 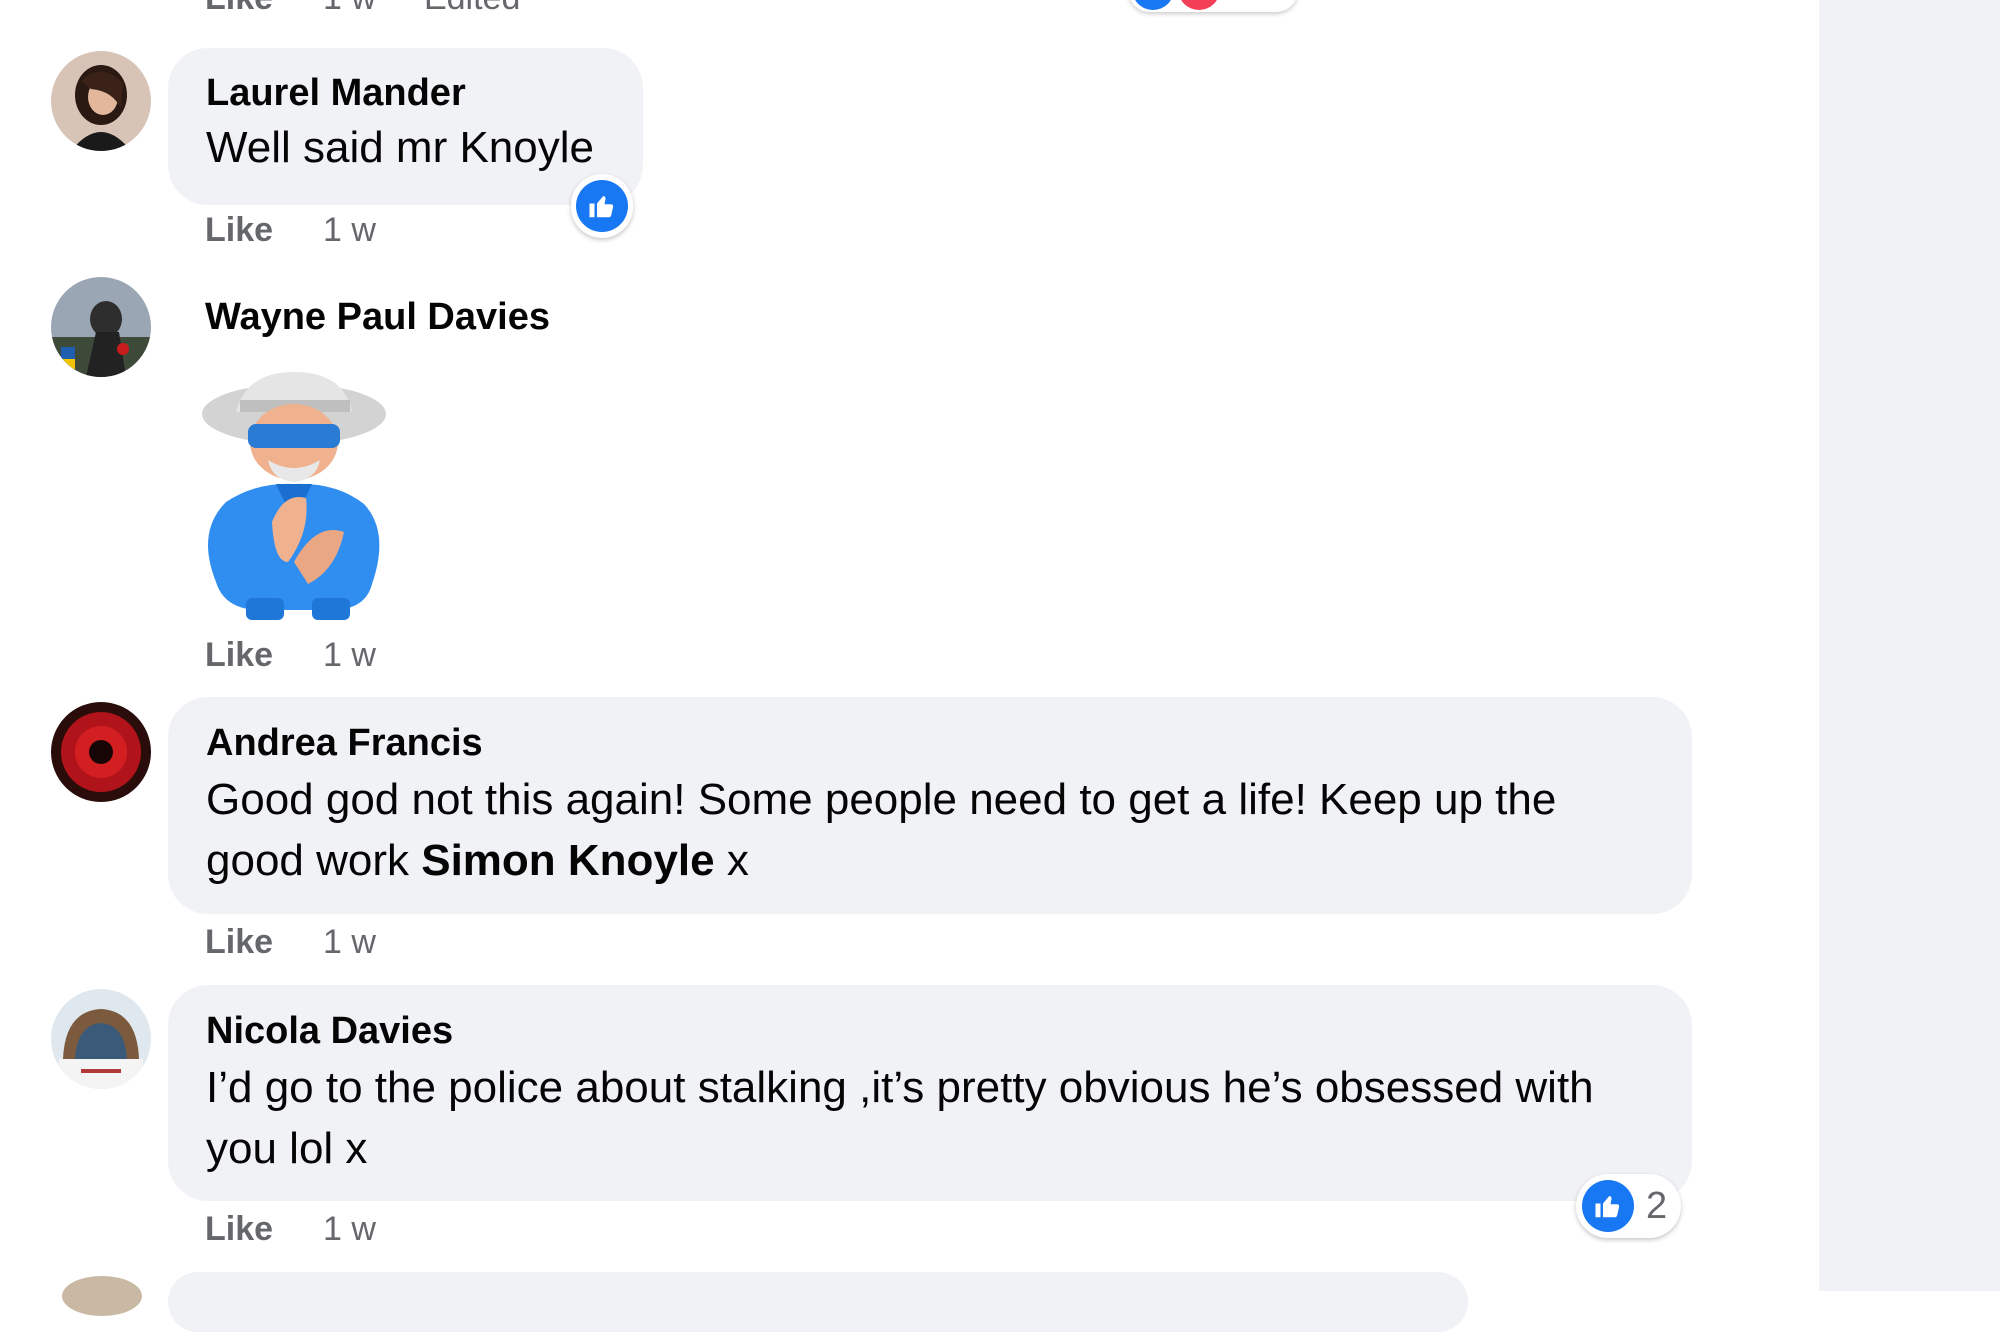 I want to click on comment-text: Well said mr Knoyle, so click(x=400, y=147).